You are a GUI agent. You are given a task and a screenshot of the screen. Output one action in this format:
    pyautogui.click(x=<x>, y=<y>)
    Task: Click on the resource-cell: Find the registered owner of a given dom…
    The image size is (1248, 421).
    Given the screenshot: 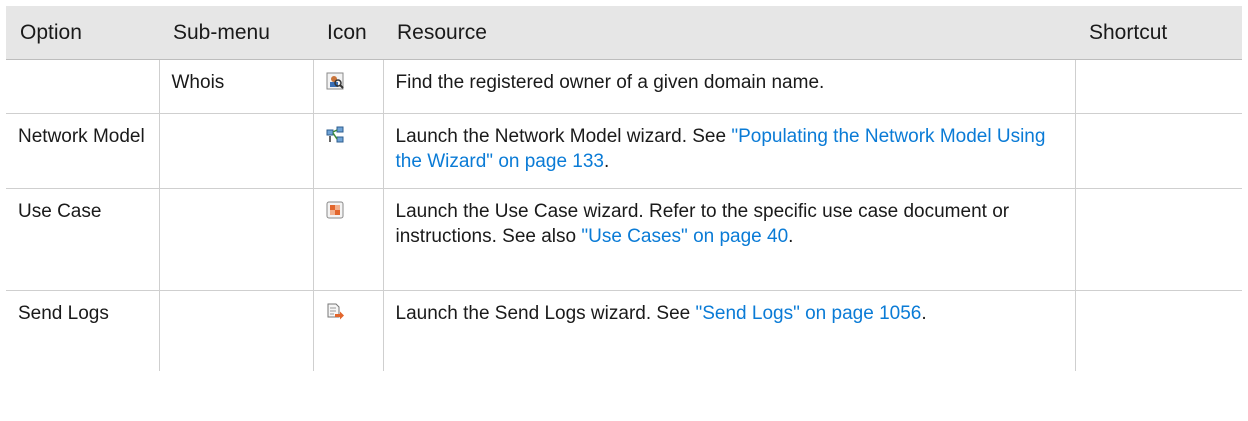 What is the action you would take?
    pyautogui.click(x=729, y=86)
    